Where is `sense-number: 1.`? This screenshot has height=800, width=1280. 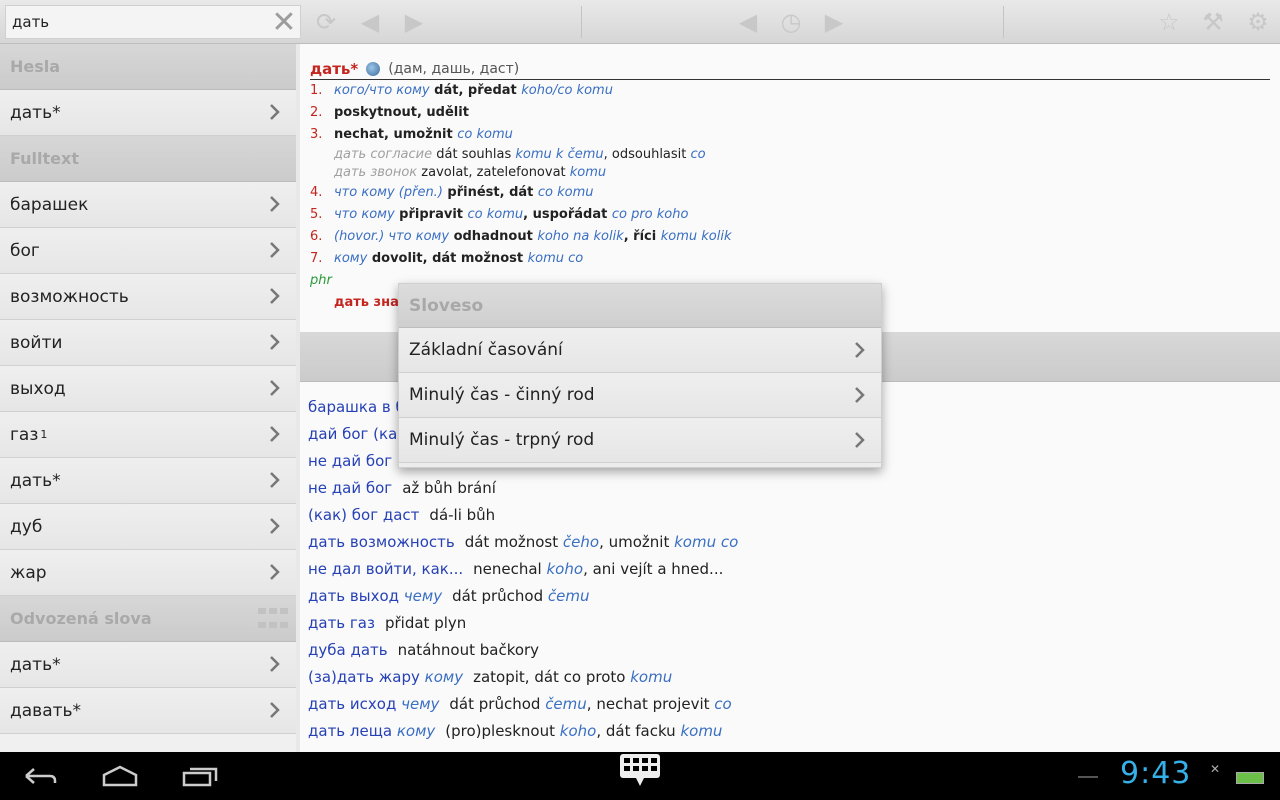 sense-number: 1. is located at coordinates (316, 90).